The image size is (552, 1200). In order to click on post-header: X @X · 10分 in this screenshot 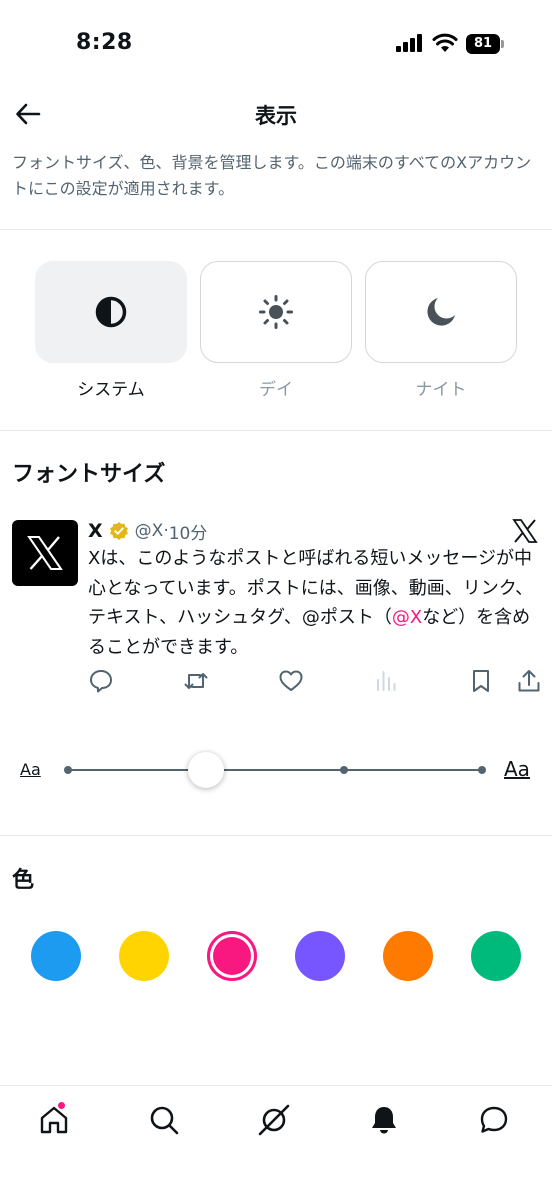, I will do `click(147, 531)`.